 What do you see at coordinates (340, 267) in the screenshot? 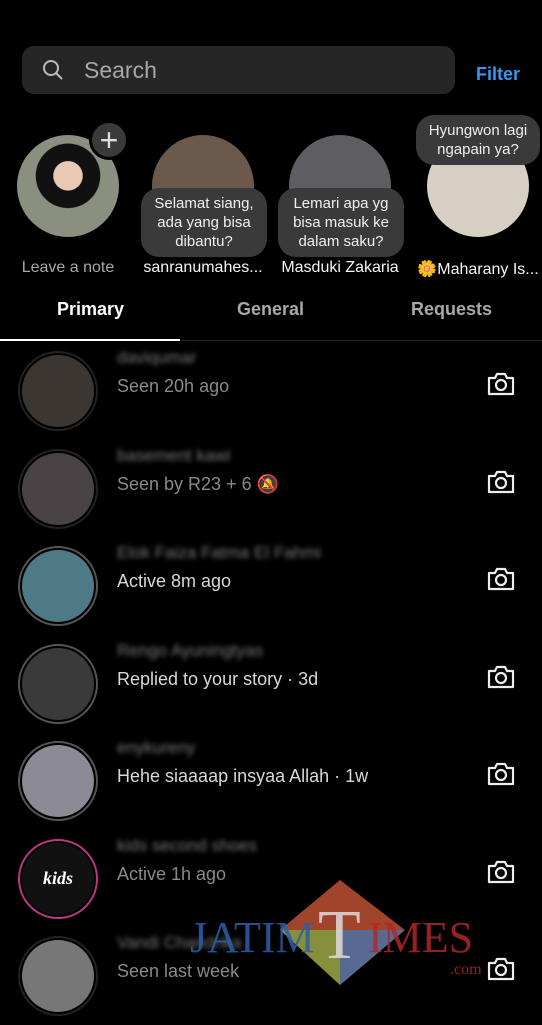
I see `note-name: Masduki Zakaria` at bounding box center [340, 267].